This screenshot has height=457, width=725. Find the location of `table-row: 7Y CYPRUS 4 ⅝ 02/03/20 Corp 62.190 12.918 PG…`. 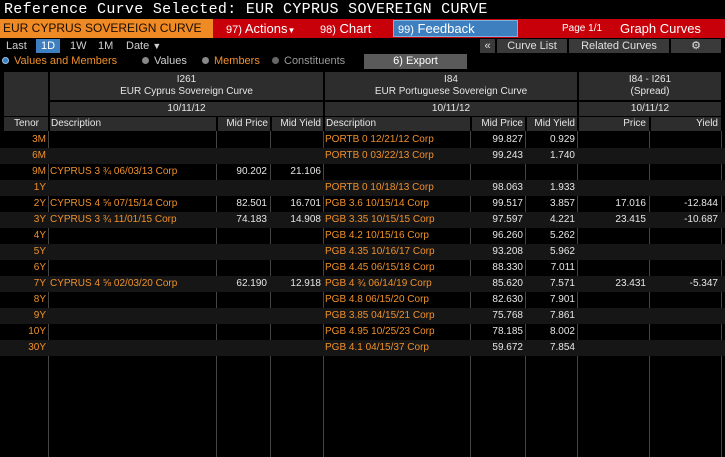

table-row: 7Y CYPRUS 4 ⅝ 02/03/20 Corp 62.190 12.918 PG… is located at coordinates (362, 284).